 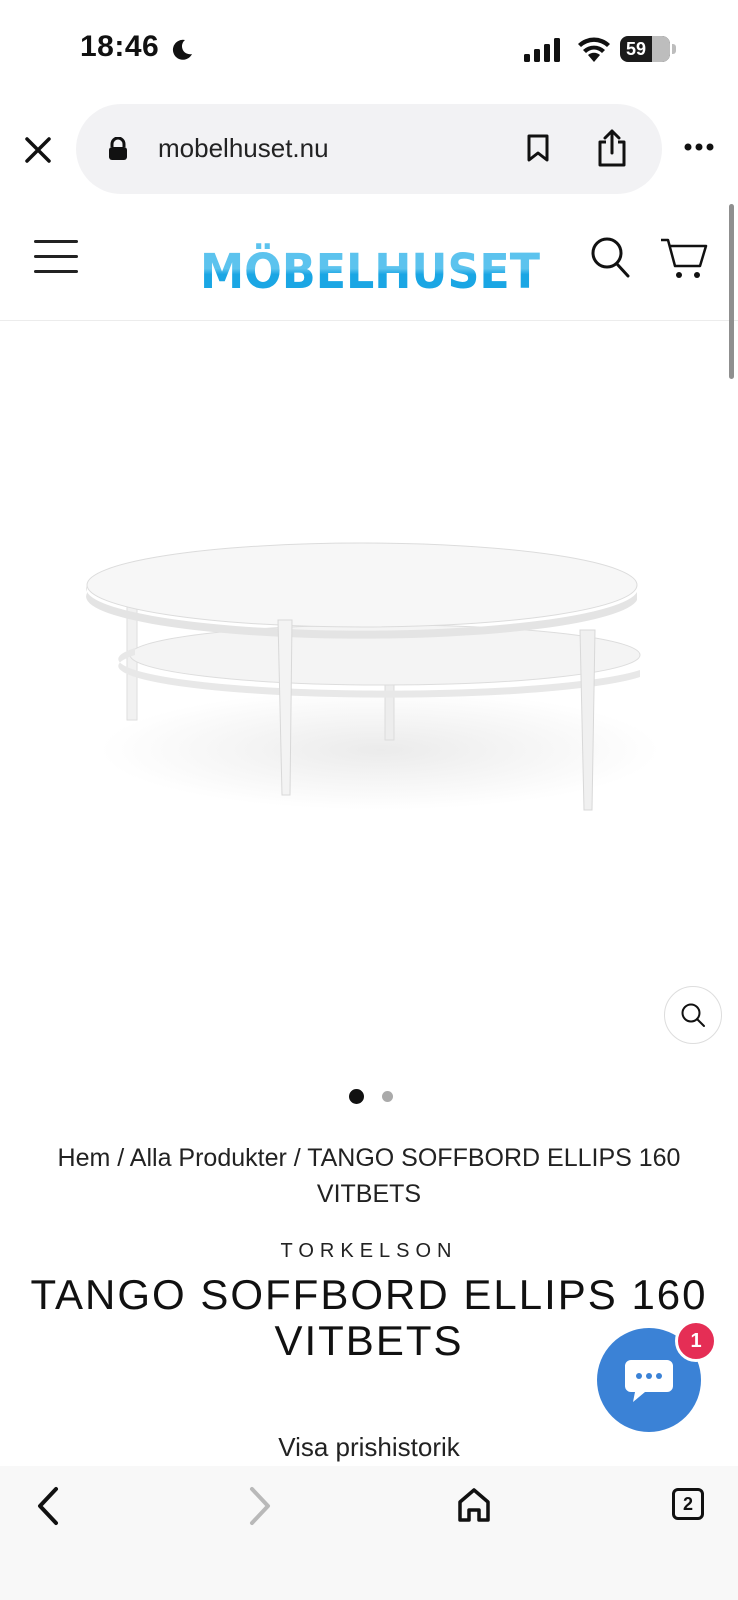 What do you see at coordinates (369, 1447) in the screenshot?
I see `price-history-link: Visa prishistorik` at bounding box center [369, 1447].